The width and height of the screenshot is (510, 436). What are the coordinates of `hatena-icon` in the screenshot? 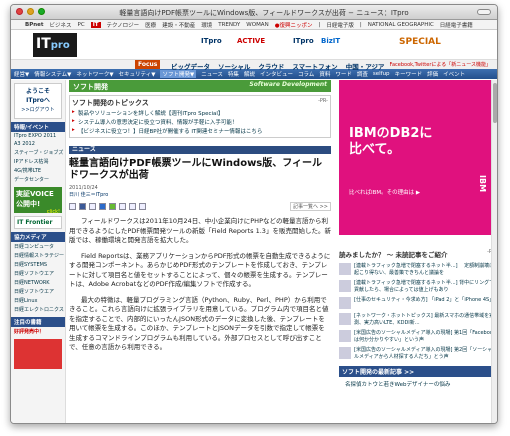 It's located at (102, 206).